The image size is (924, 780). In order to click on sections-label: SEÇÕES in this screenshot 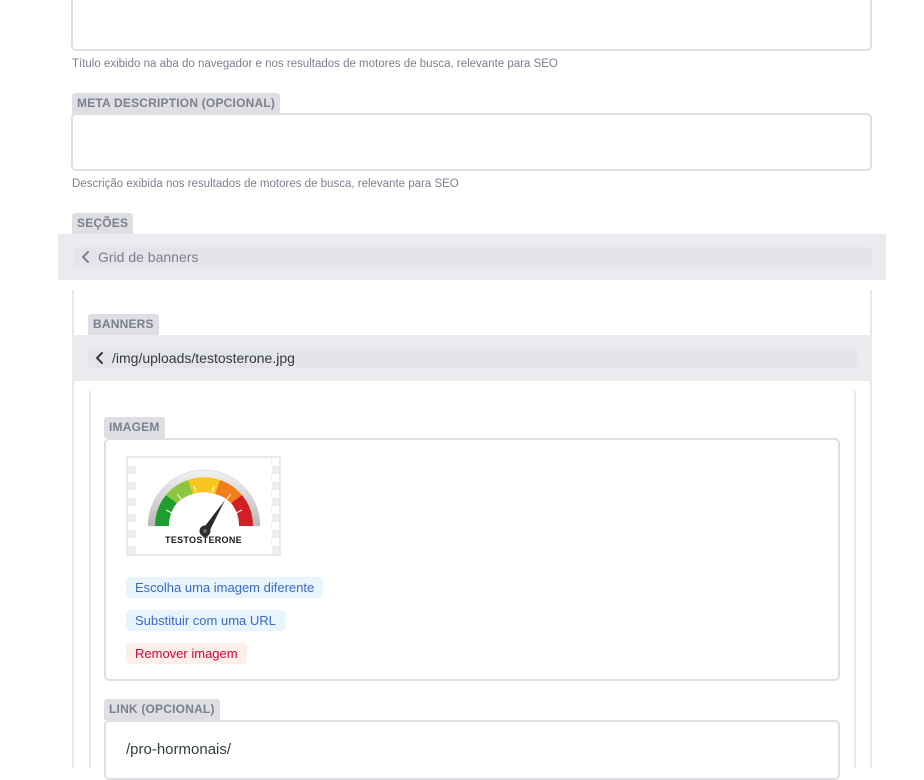, I will do `click(103, 223)`.